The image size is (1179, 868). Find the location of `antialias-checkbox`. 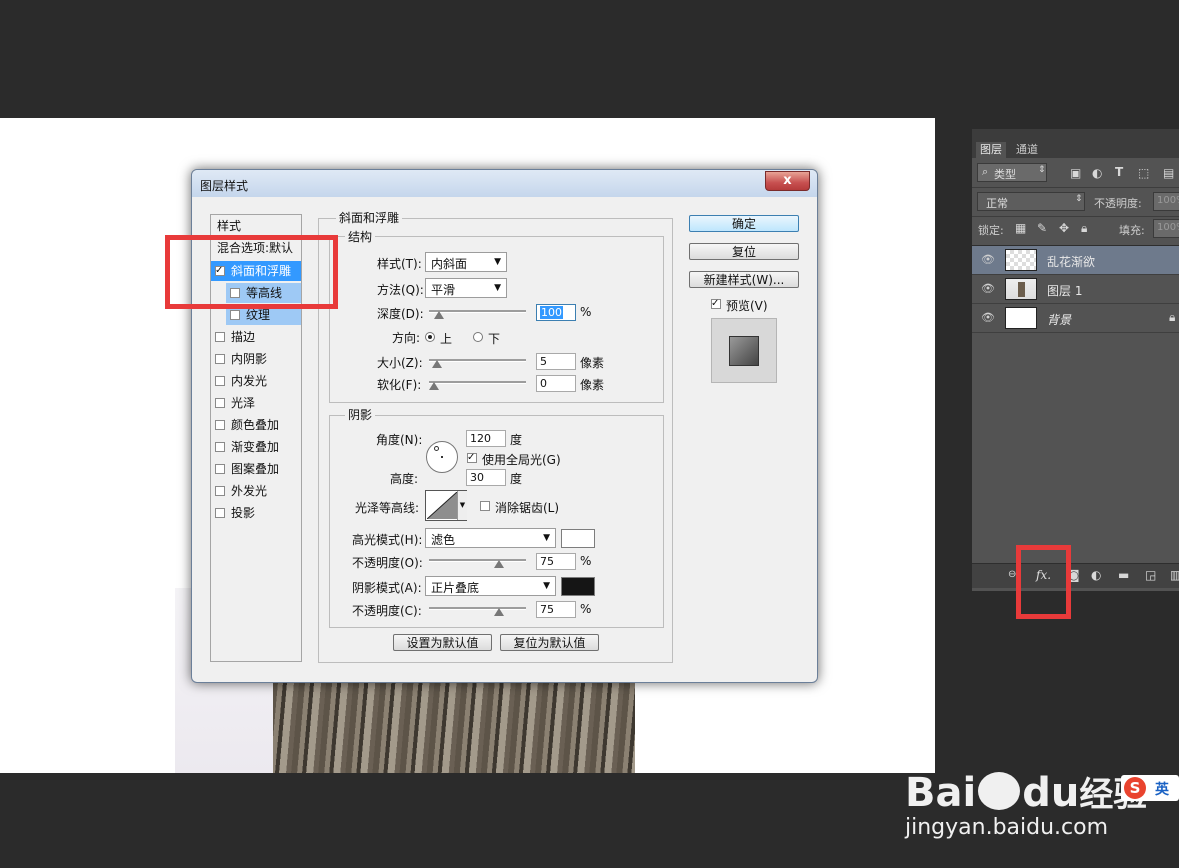

antialias-checkbox is located at coordinates (485, 506).